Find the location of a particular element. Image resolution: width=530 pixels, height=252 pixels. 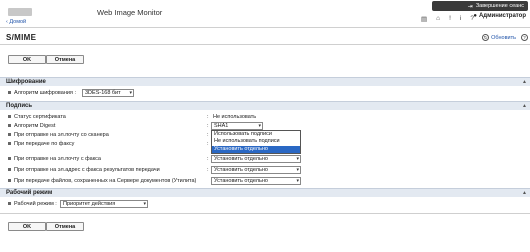

dropdown-option-selected: Установить отдельно is located at coordinates (256, 149).